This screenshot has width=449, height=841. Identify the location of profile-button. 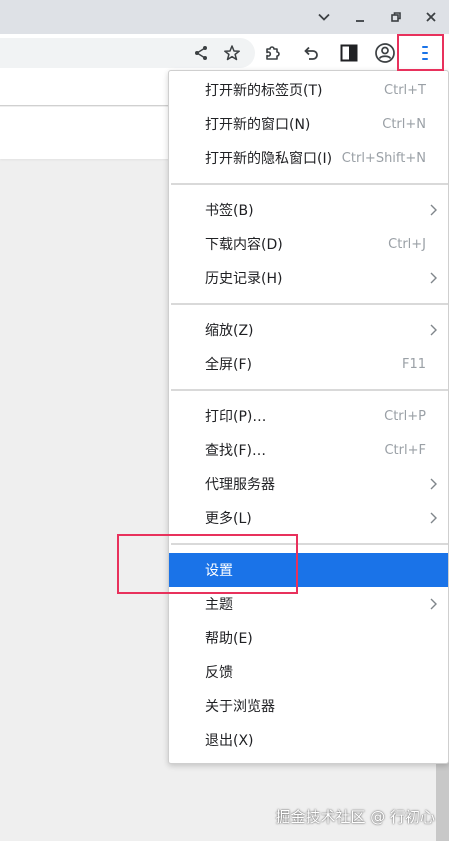
(385, 53).